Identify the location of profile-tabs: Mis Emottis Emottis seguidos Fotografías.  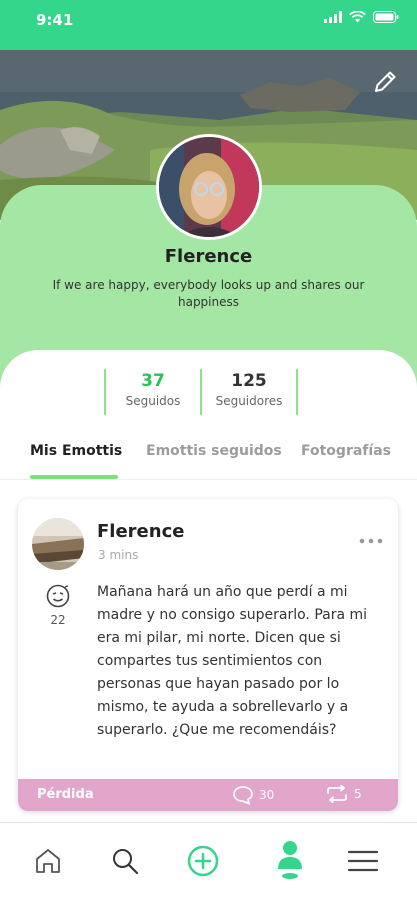
(208, 460).